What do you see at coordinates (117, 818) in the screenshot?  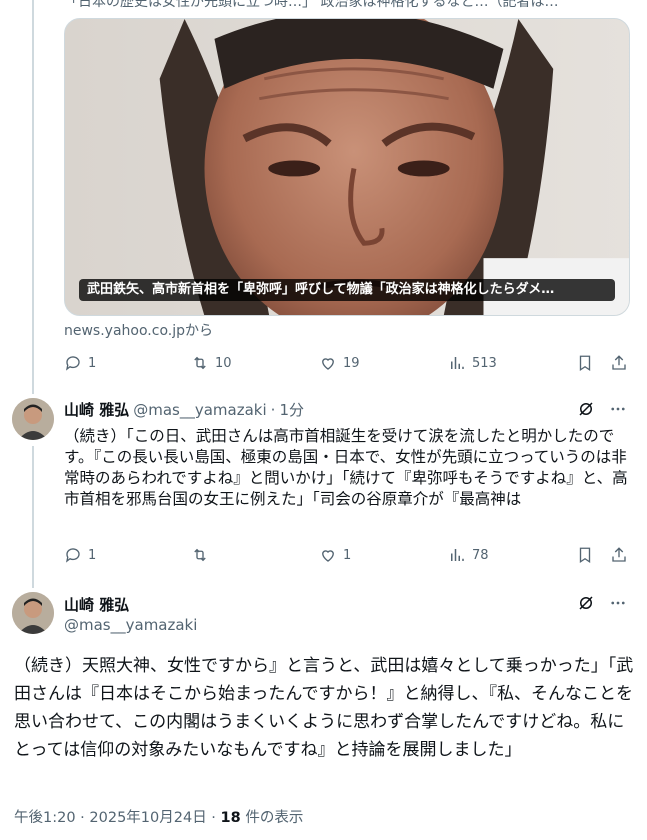 I see `tweet-timestamp: 午後1:20 · 2025年10月24日 ·` at bounding box center [117, 818].